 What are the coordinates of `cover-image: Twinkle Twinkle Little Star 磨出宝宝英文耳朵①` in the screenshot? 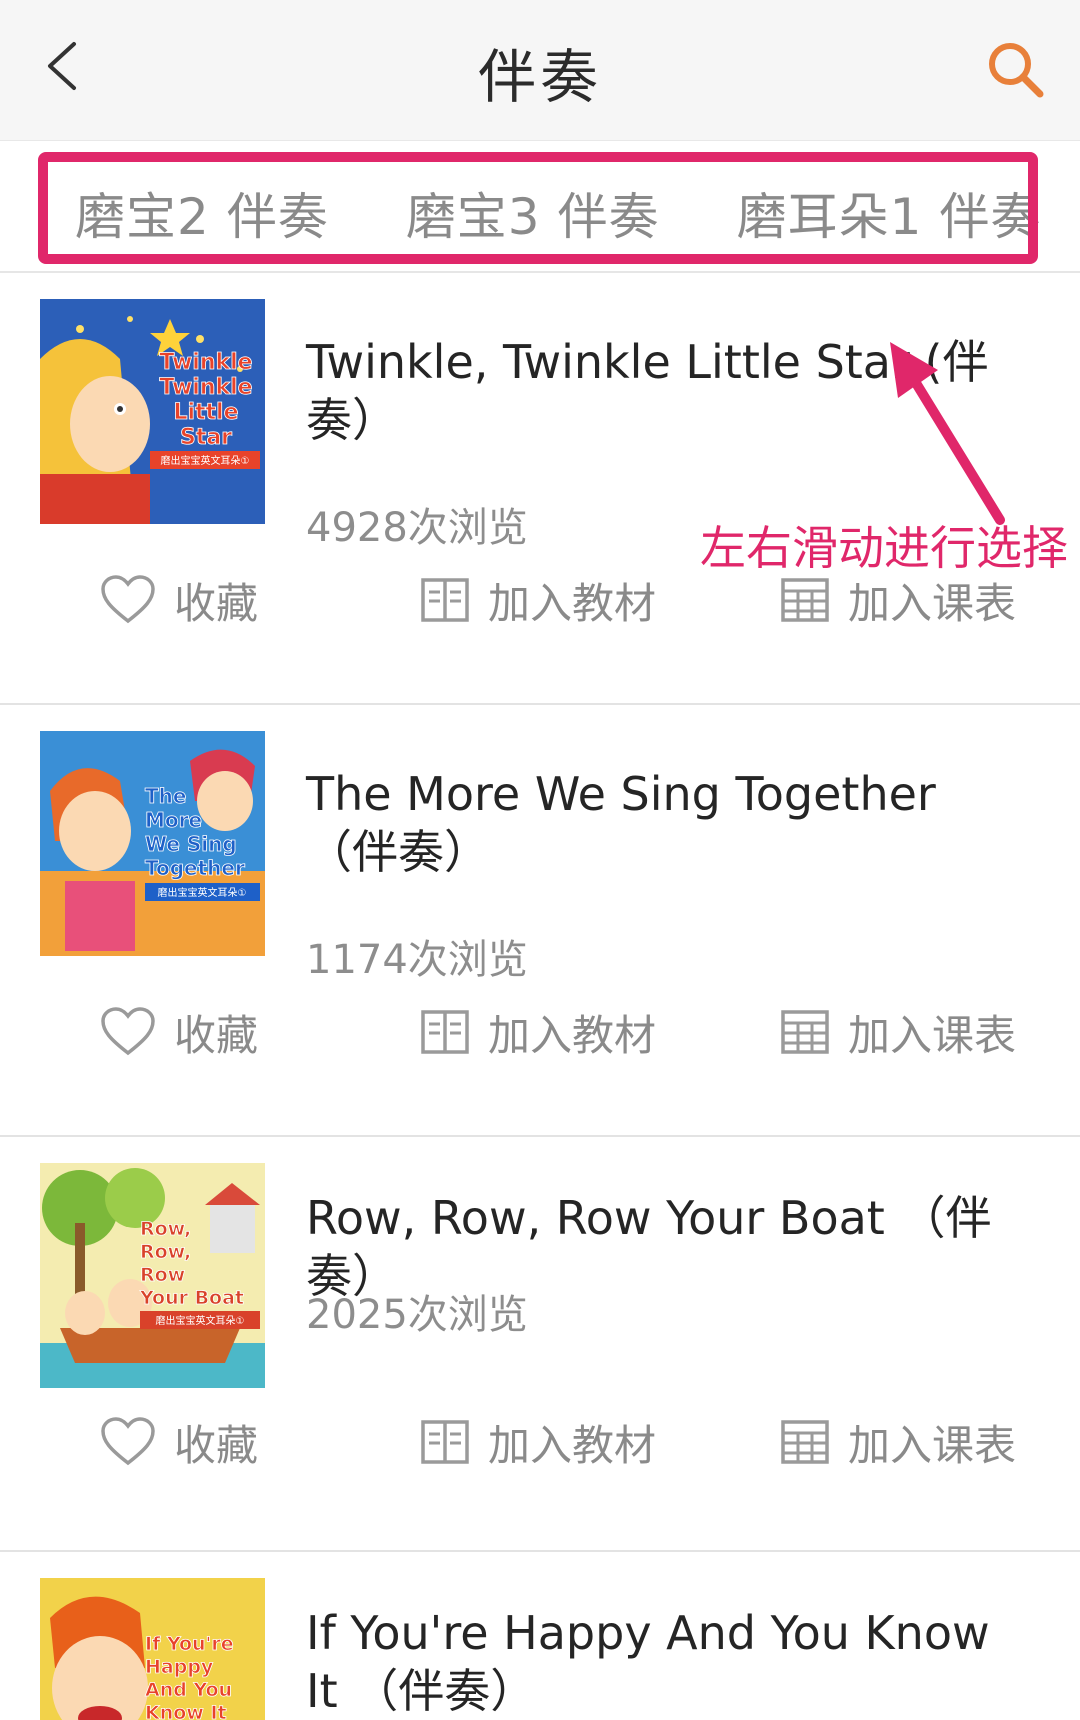 It's located at (152, 411).